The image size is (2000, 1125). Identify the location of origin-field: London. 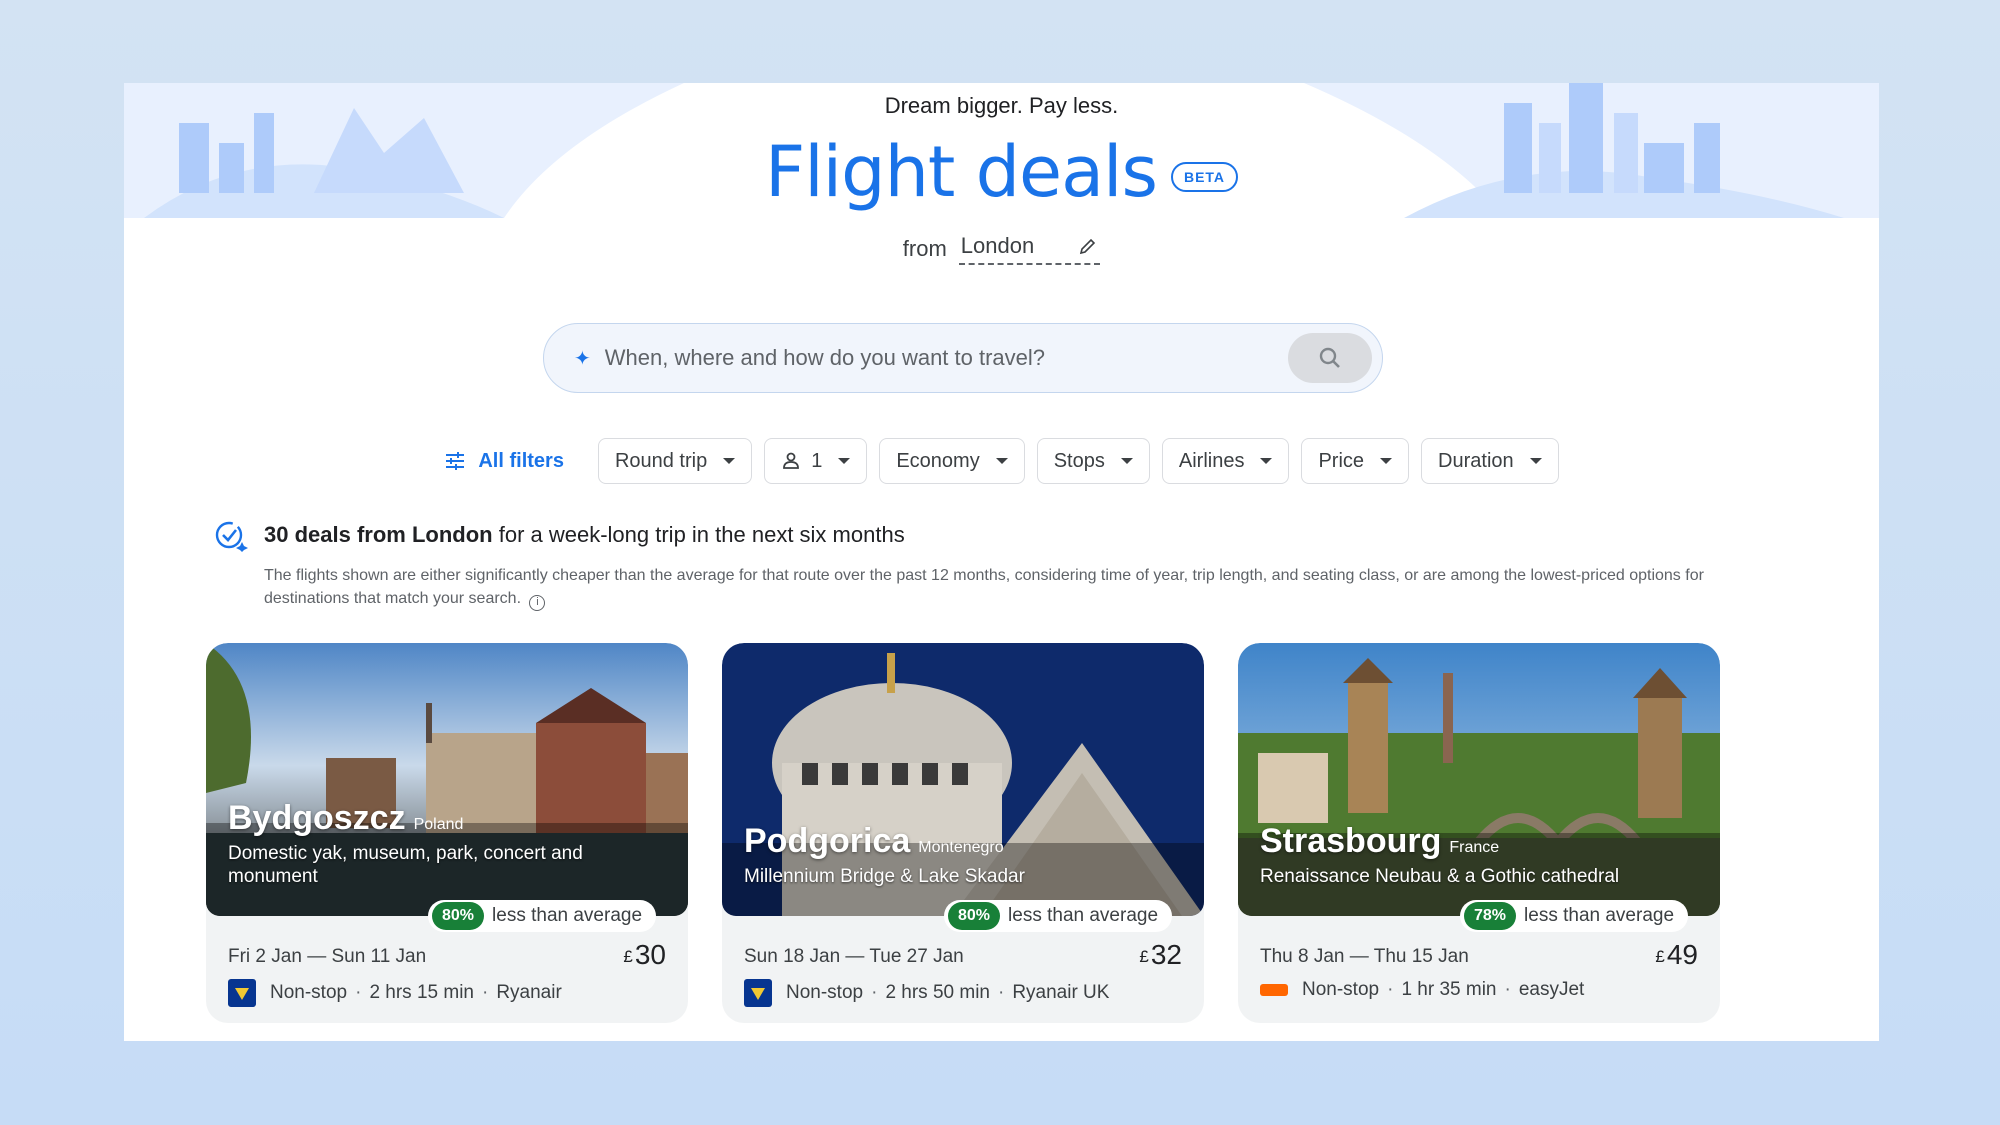
(1029, 249).